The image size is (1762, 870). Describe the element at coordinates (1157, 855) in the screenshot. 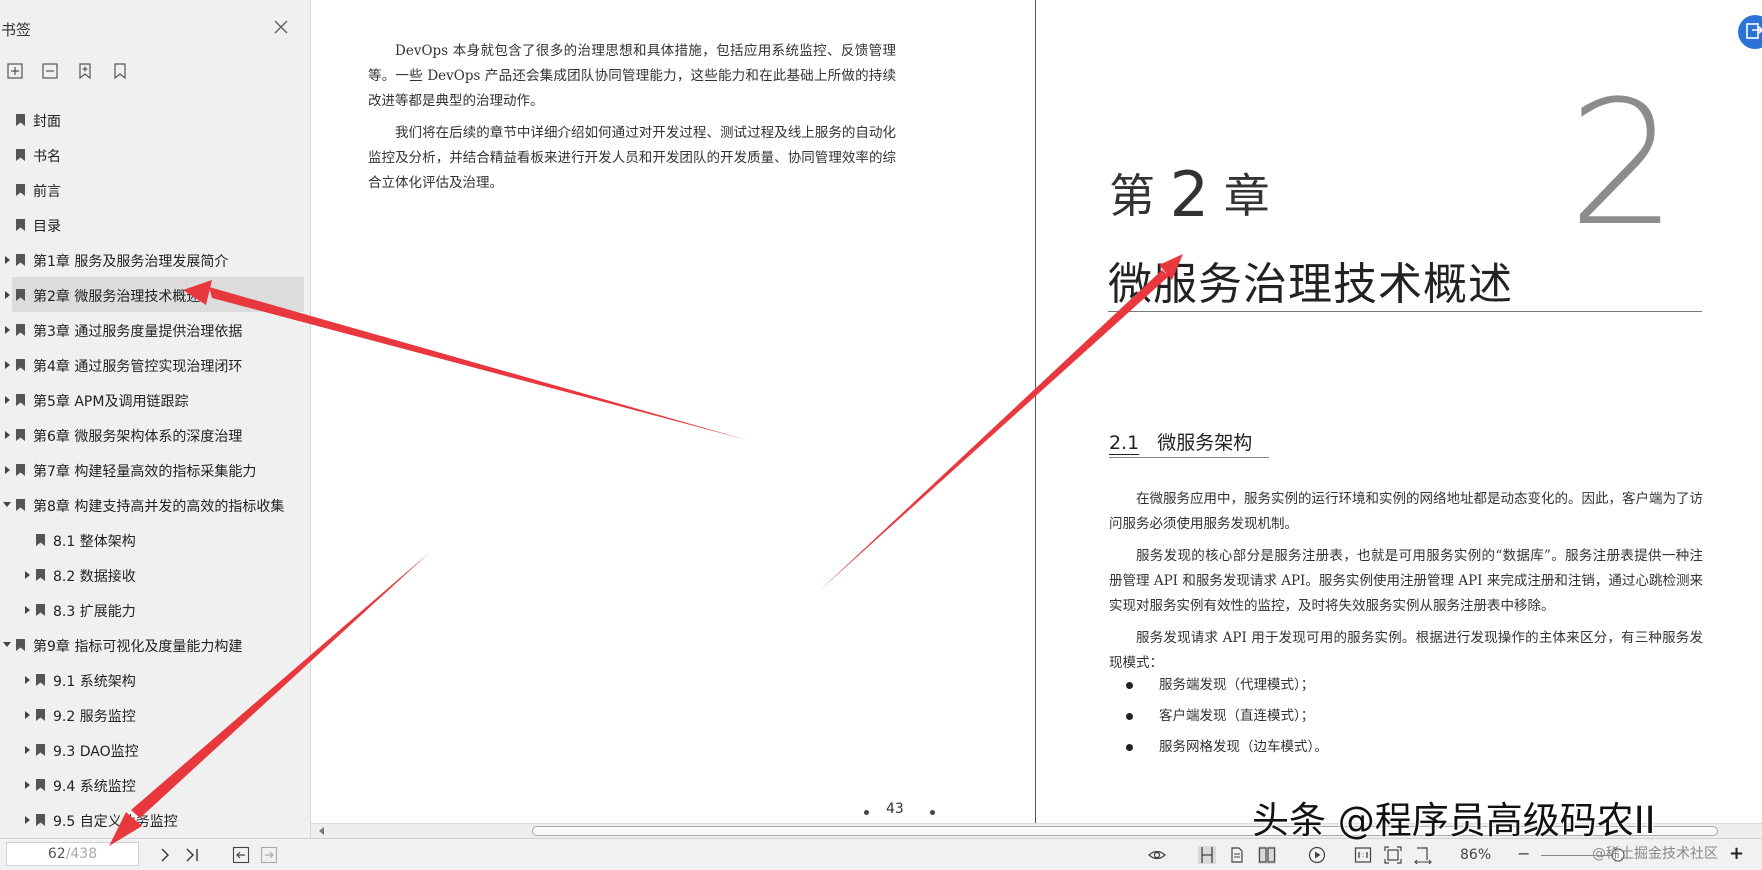

I see `eye-icon` at that location.